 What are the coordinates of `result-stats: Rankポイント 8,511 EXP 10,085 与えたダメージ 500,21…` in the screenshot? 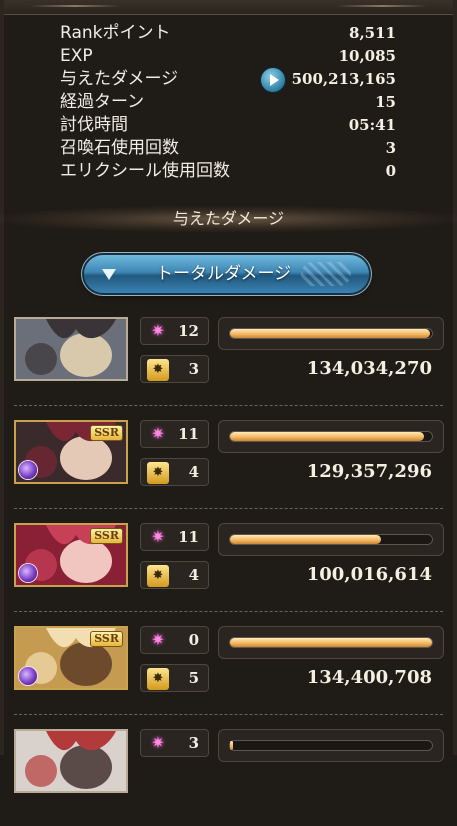 It's located at (228, 102).